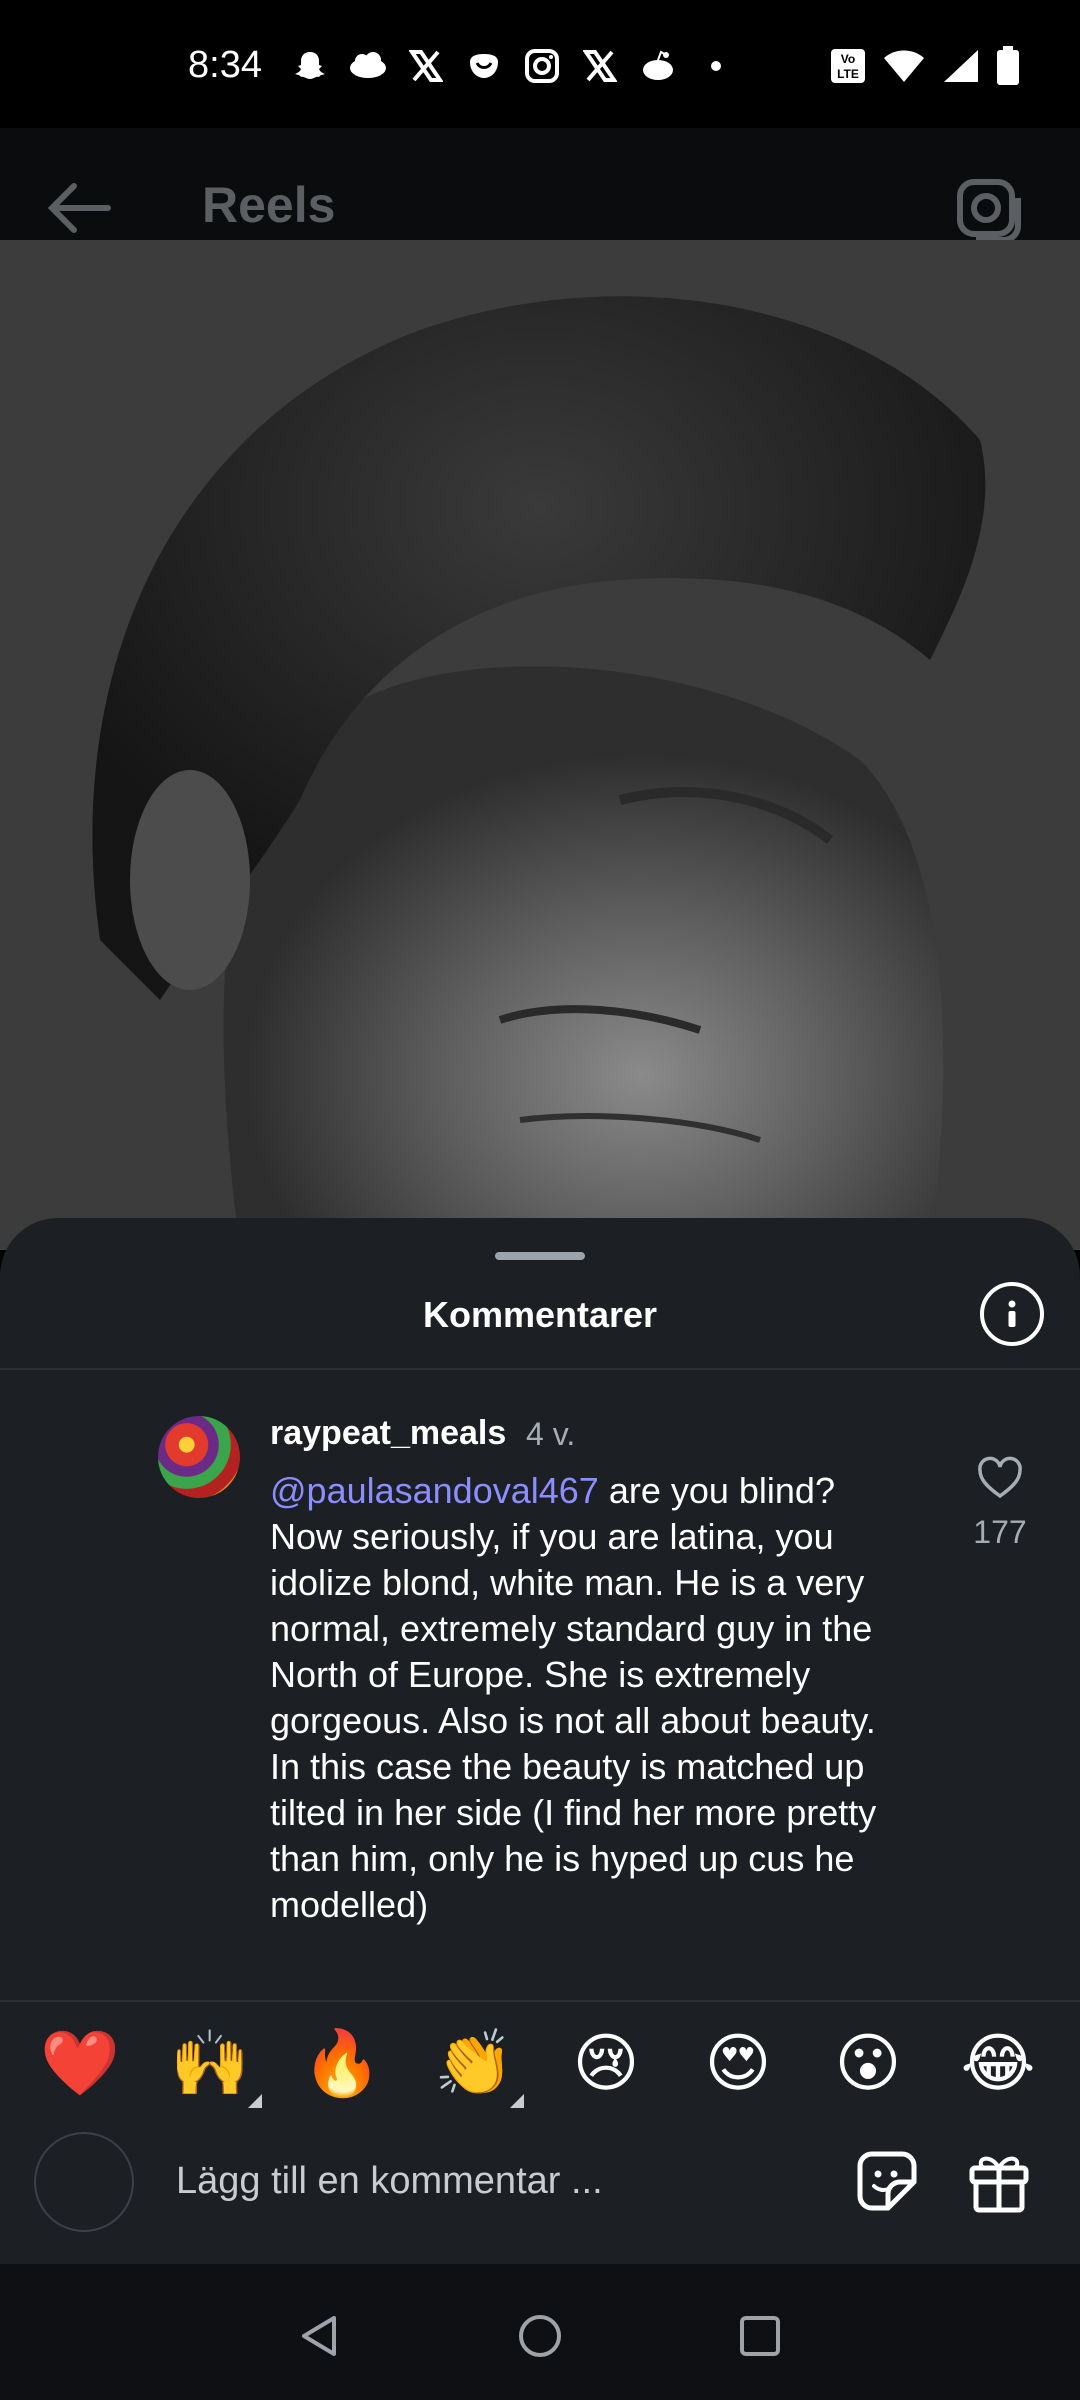  Describe the element at coordinates (225, 65) in the screenshot. I see `status-time: 8:34` at that location.